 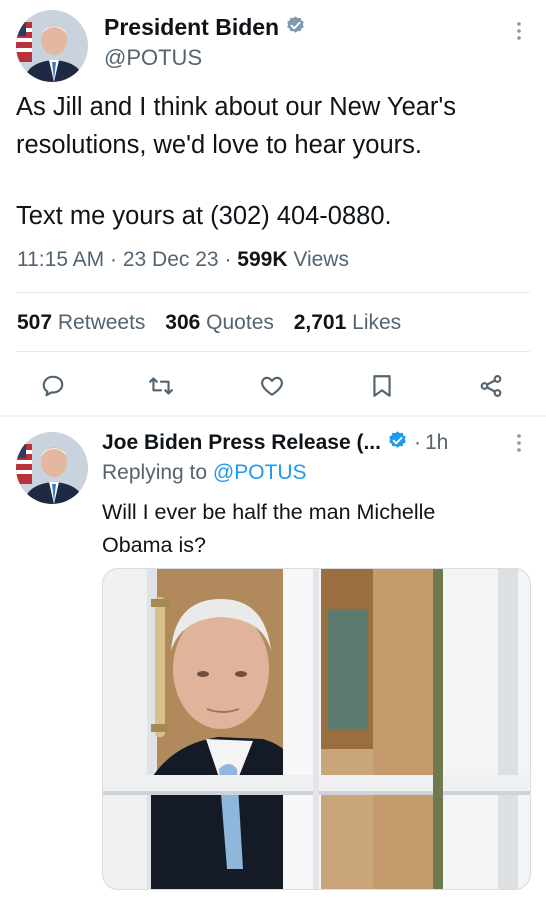 I want to click on author-name-row: President Biden, so click(x=205, y=27).